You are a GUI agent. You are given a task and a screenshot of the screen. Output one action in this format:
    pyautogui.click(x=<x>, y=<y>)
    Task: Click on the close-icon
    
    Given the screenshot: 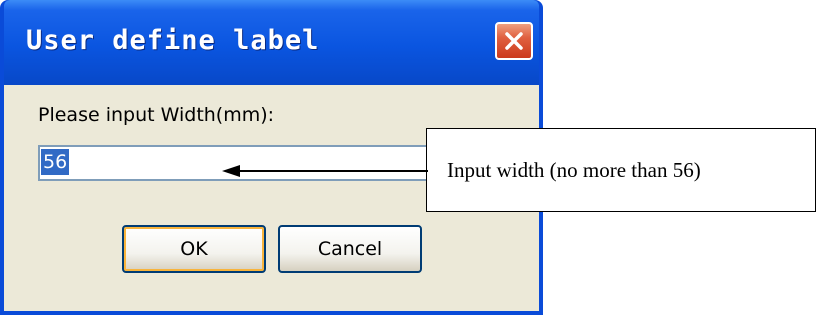 What is the action you would take?
    pyautogui.click(x=514, y=41)
    